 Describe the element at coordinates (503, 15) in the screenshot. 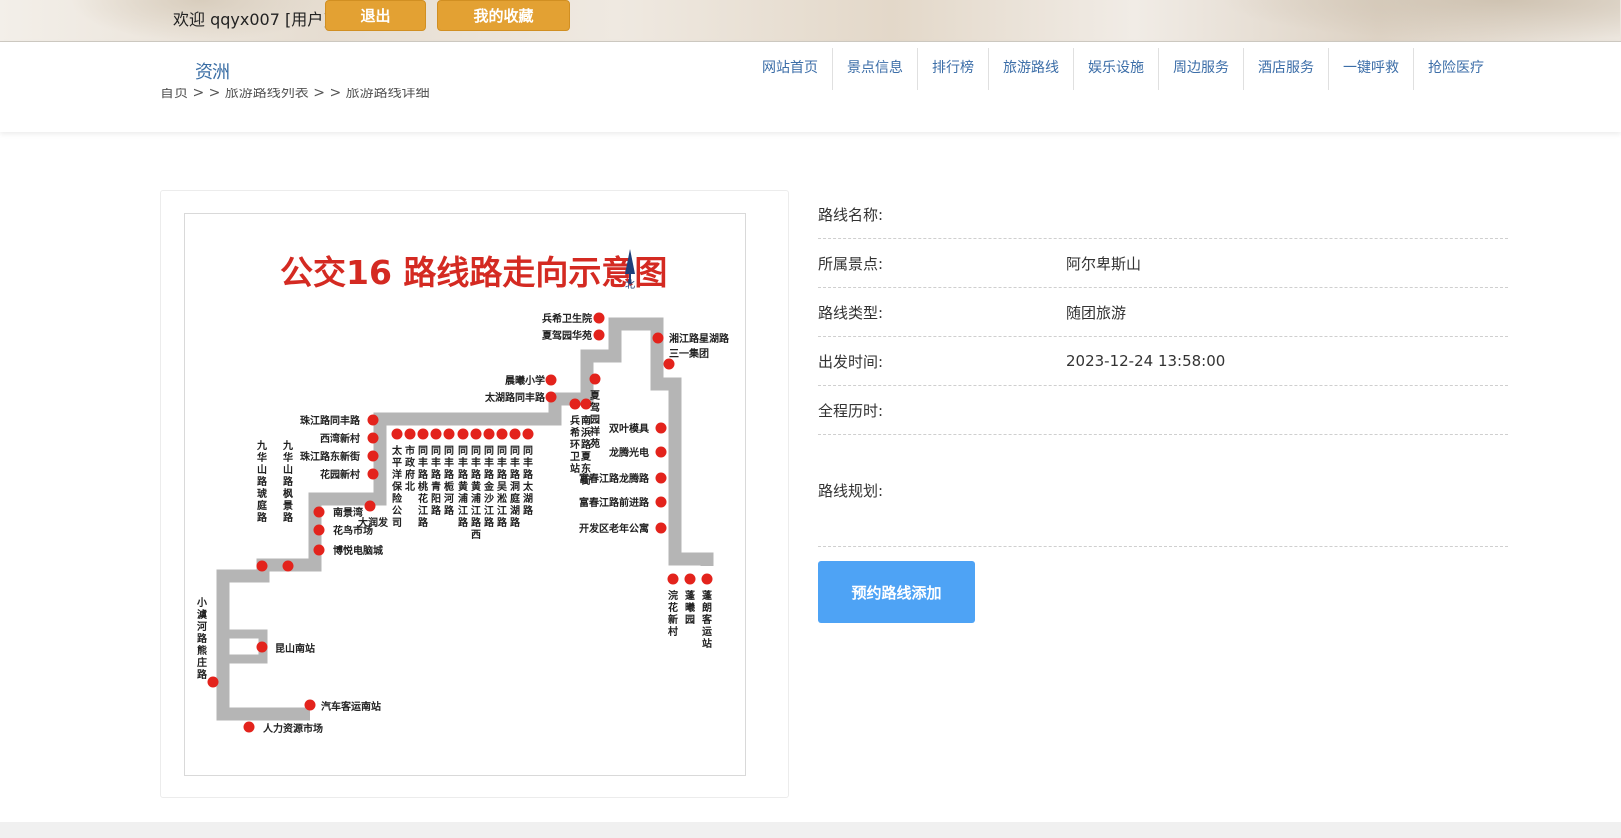

I see `my-favorites-button: 我的收藏` at that location.